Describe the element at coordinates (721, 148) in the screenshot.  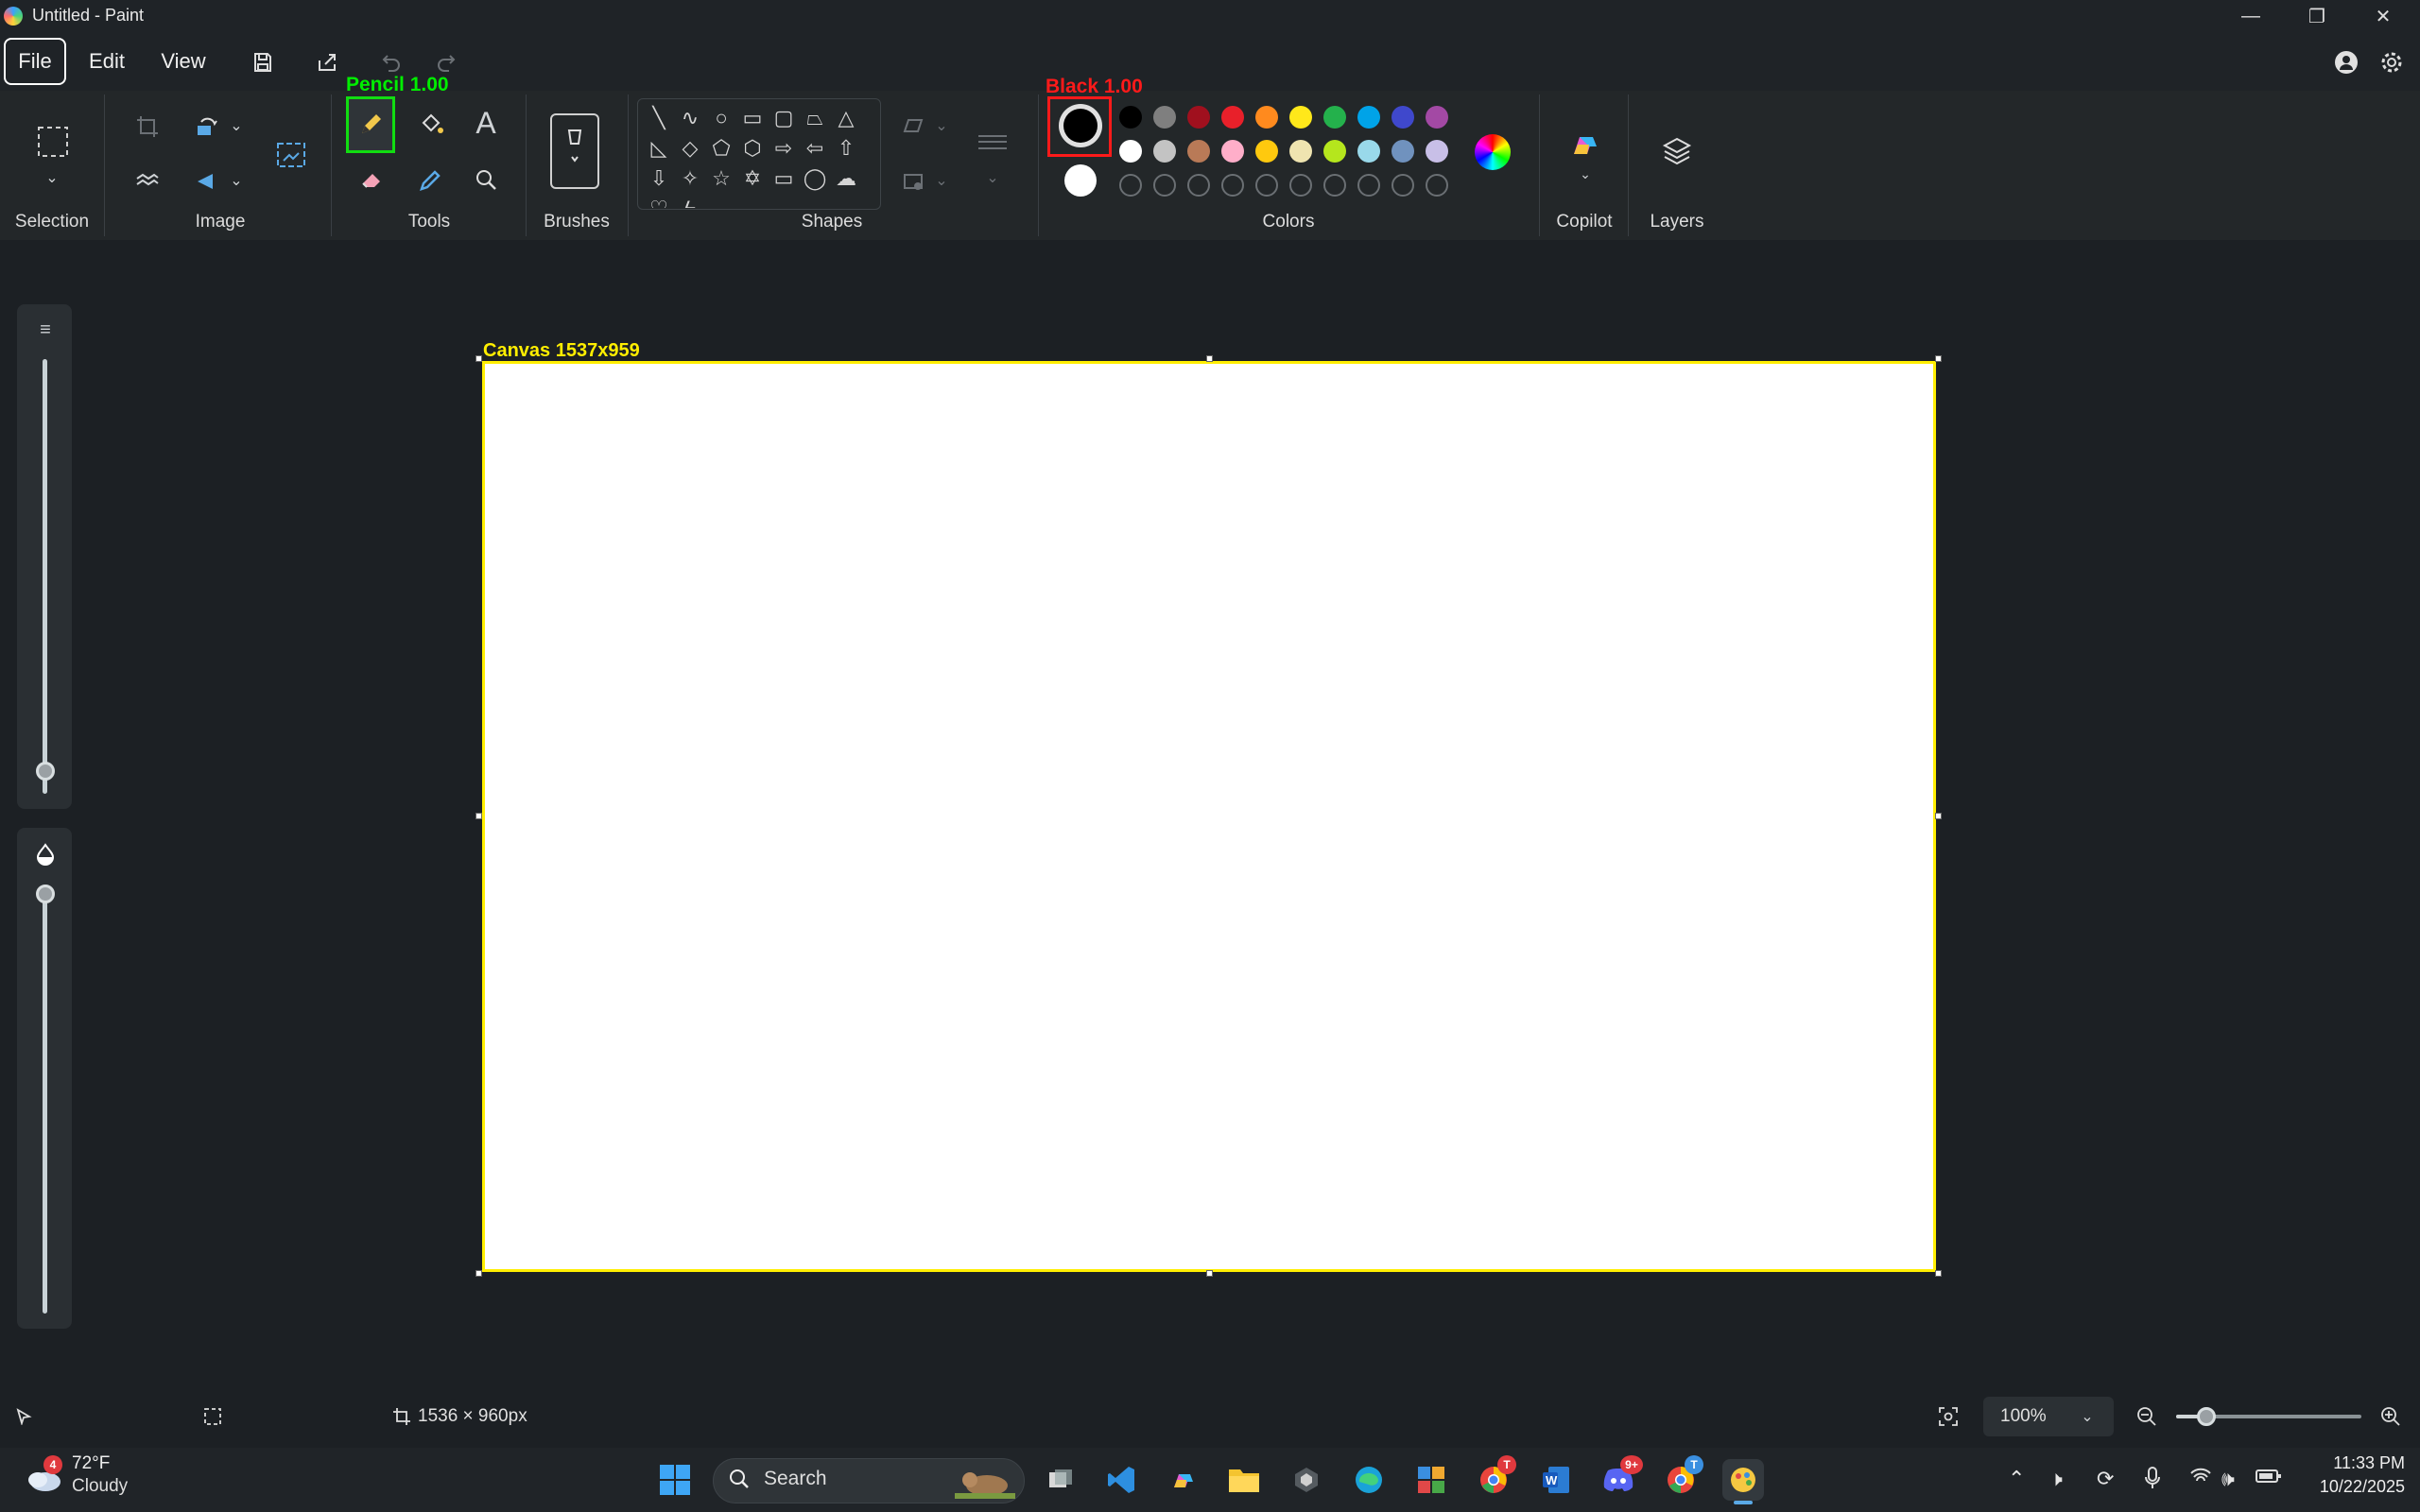
I see `shape-pentagon-icon: ⬠` at that location.